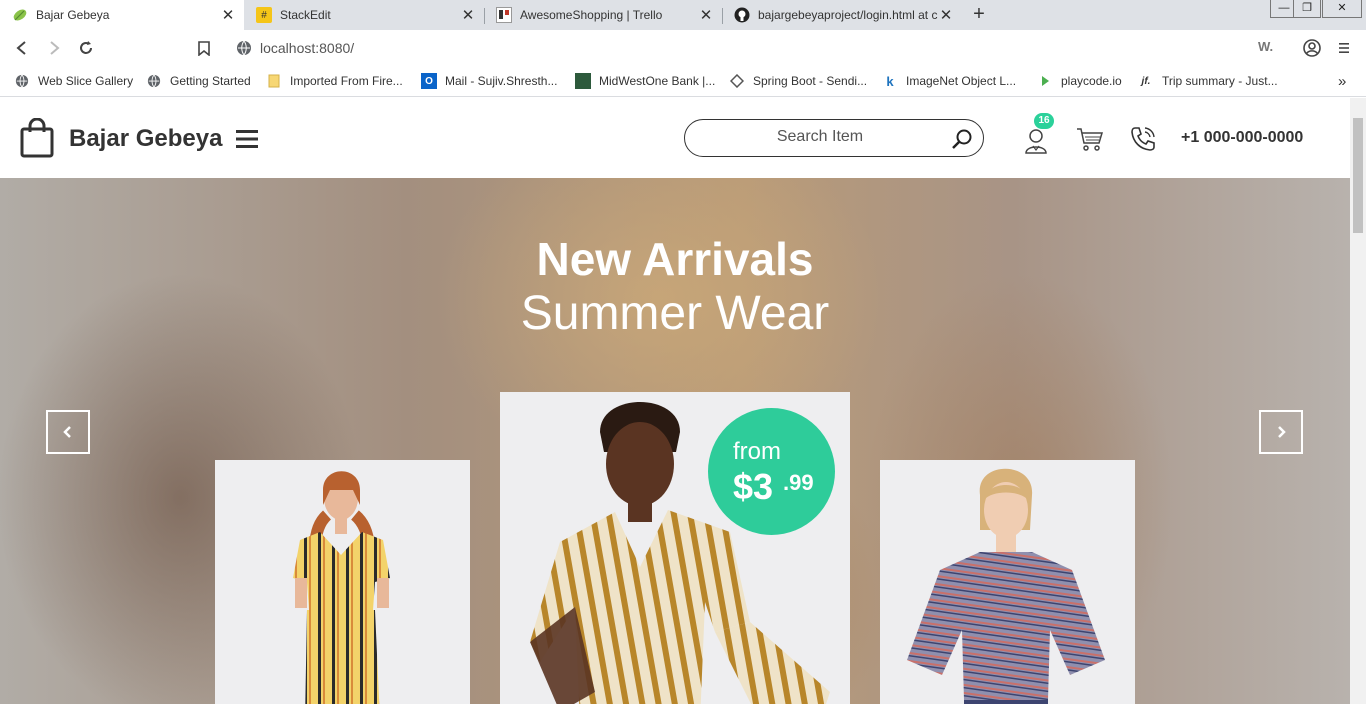 This screenshot has width=1366, height=704. What do you see at coordinates (37, 140) in the screenshot?
I see `shopping-bag-icon` at bounding box center [37, 140].